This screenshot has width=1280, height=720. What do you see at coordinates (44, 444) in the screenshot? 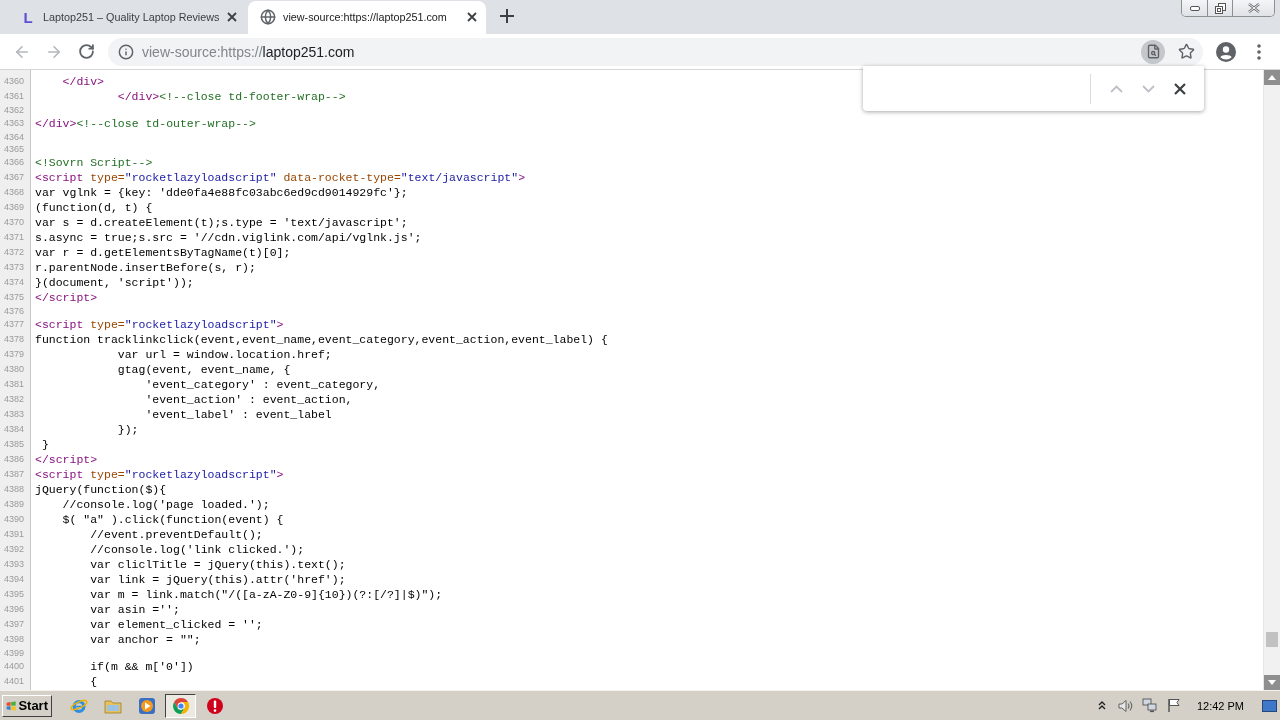
I see `code-line: }` at bounding box center [44, 444].